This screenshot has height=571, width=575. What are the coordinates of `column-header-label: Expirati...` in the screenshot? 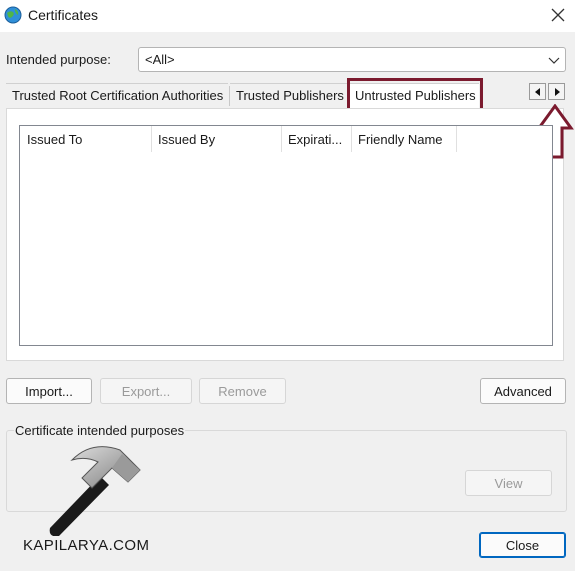 It's located at (315, 139).